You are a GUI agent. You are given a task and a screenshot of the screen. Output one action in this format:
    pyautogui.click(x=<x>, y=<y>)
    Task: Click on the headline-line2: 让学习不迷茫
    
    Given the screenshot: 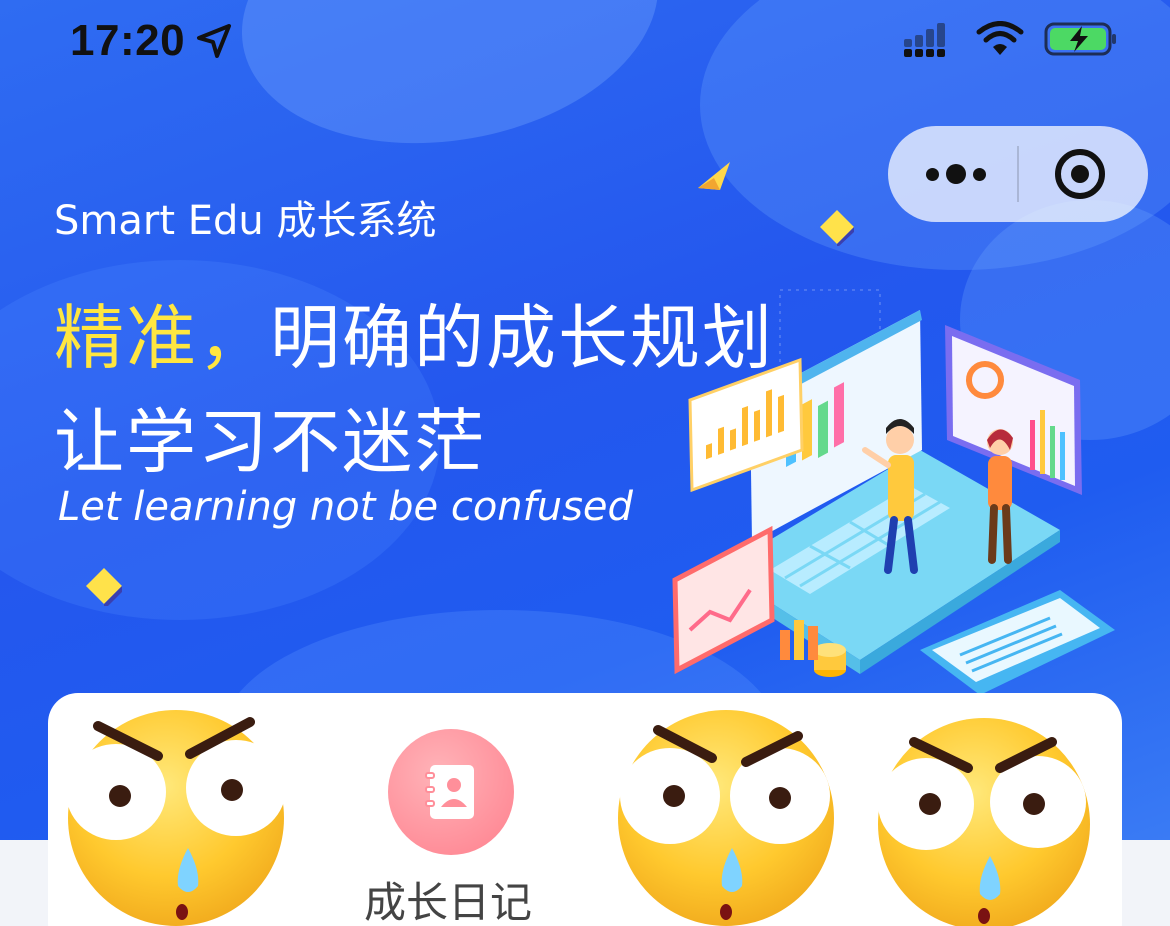 What is the action you would take?
    pyautogui.click(x=270, y=442)
    